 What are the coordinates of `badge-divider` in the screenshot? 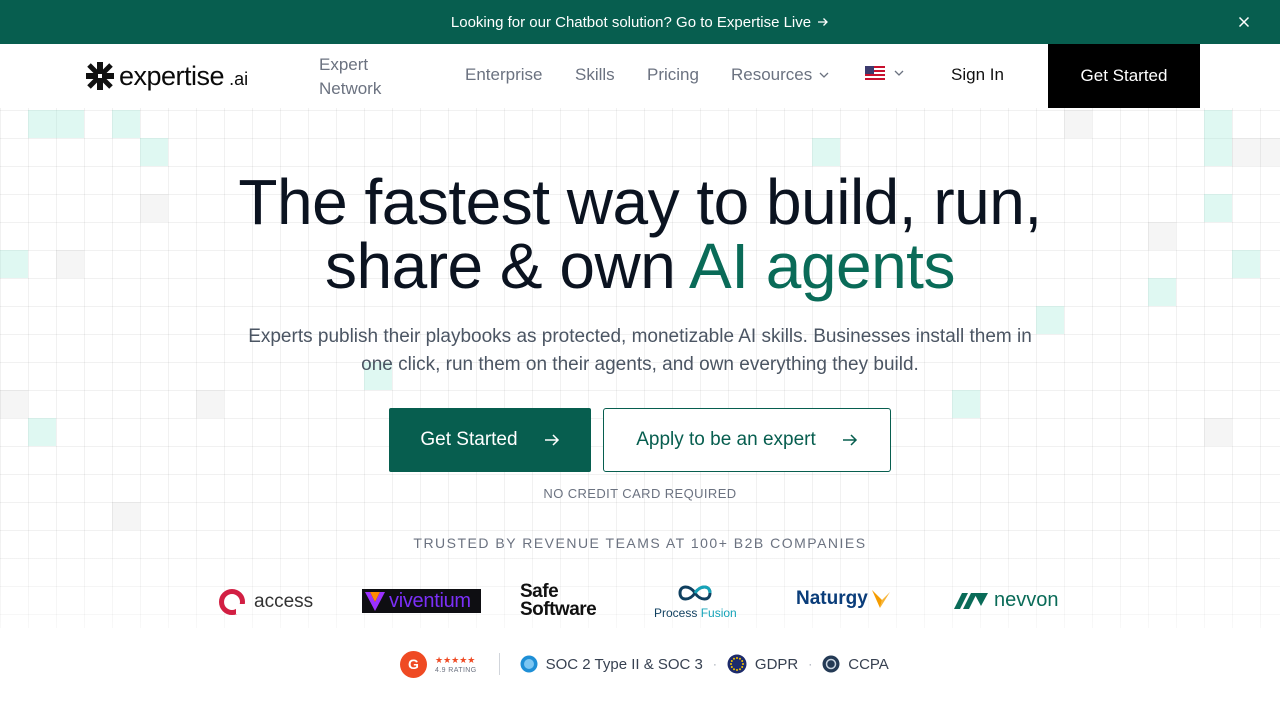 It's located at (499, 664).